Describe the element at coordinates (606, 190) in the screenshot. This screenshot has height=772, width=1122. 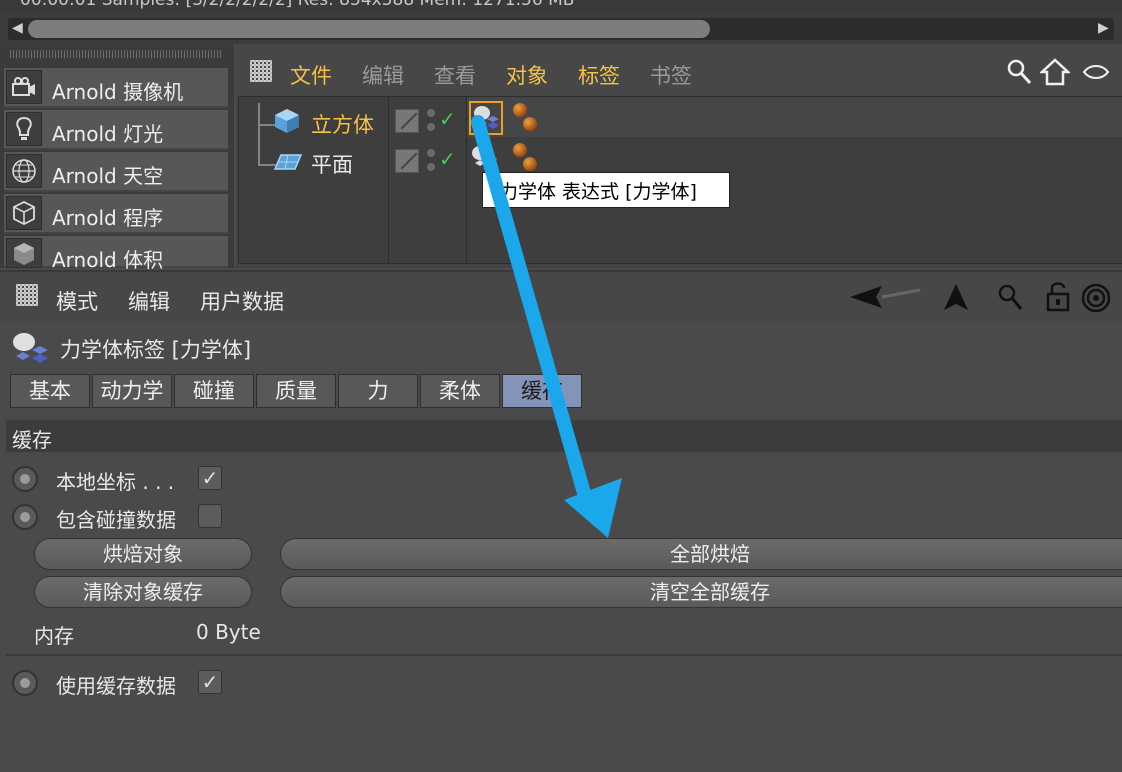
I see `tag-tooltip: 力学体 表达式 [力学体]` at that location.